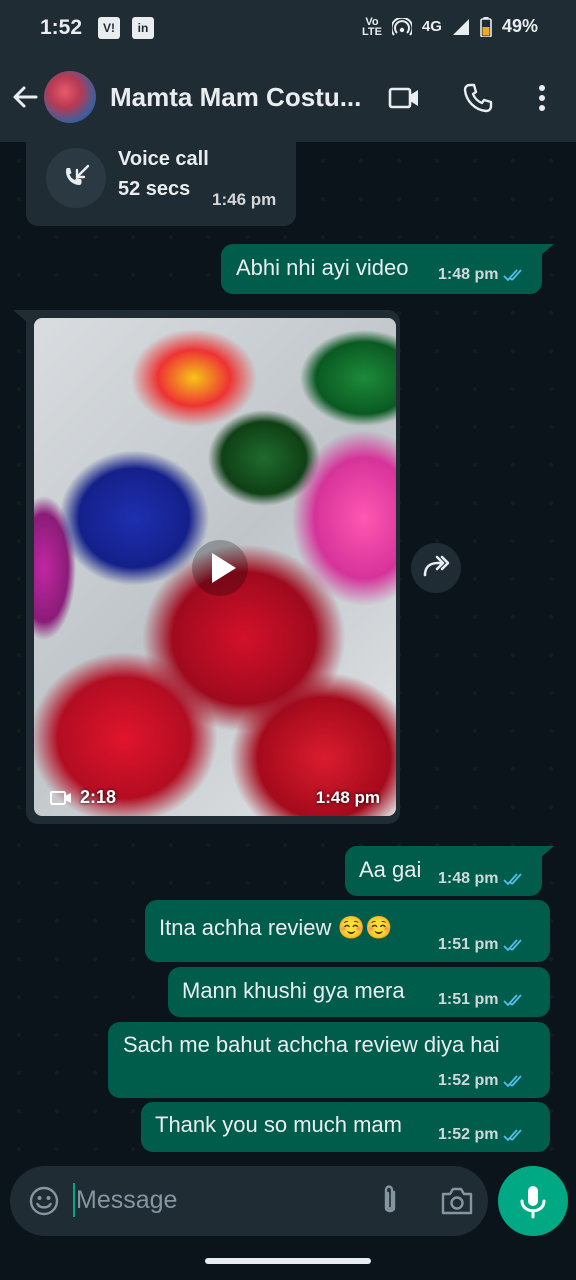  What do you see at coordinates (109, 28) in the screenshot?
I see `vi-app-icon: V!` at bounding box center [109, 28].